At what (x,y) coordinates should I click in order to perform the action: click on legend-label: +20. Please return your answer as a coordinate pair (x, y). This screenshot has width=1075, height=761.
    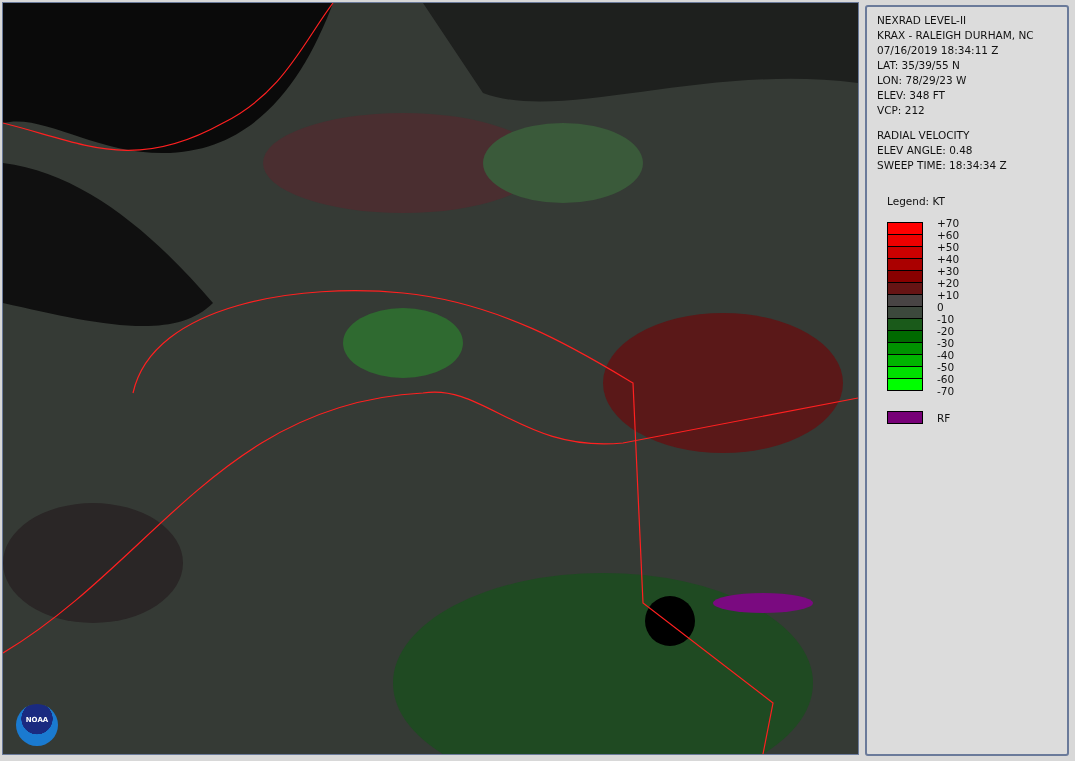
    Looking at the image, I should click on (948, 283).